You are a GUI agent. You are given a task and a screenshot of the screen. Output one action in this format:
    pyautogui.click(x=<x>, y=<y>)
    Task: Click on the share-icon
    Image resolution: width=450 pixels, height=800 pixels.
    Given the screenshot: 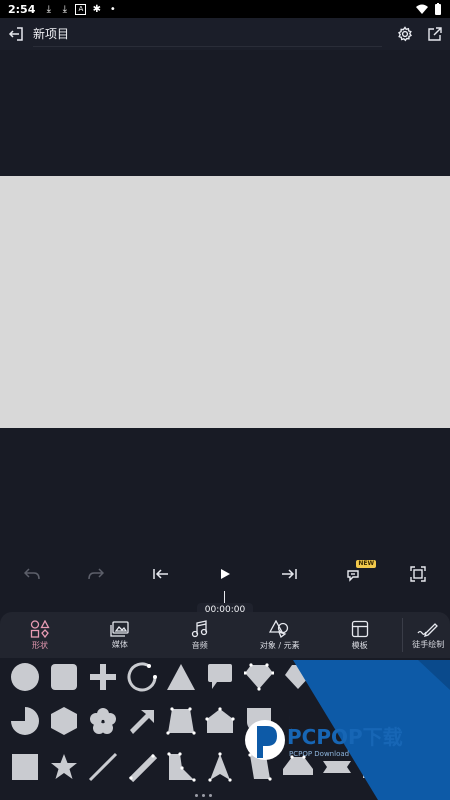 What is the action you would take?
    pyautogui.click(x=435, y=34)
    